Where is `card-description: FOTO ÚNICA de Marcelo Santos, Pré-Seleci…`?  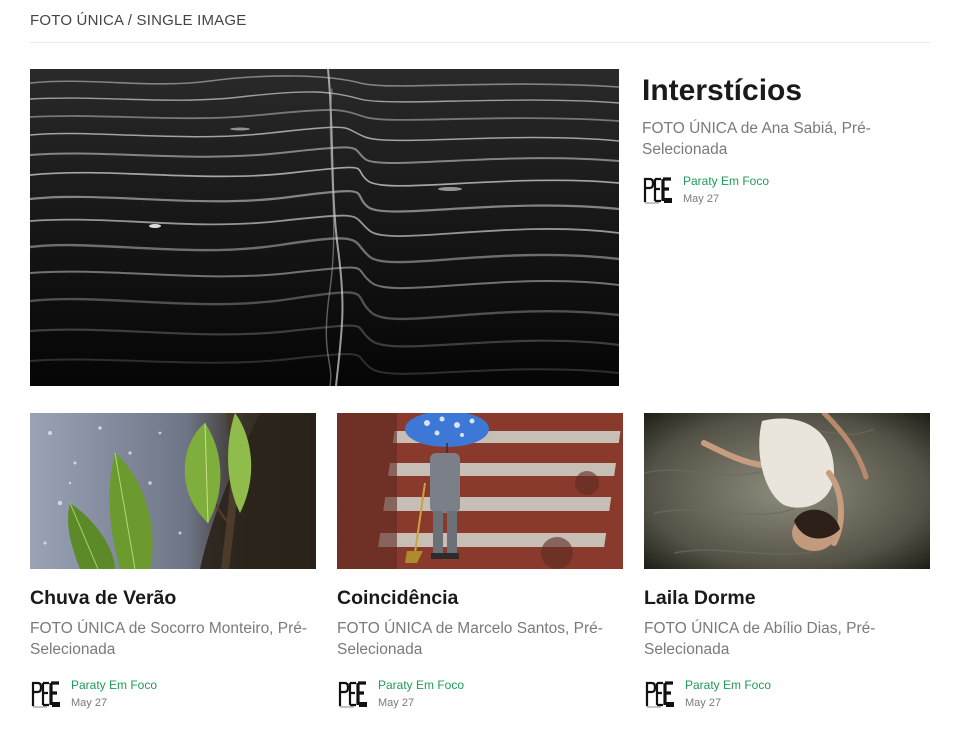
card-description: FOTO ÚNICA de Marcelo Santos, Pré-Seleci… is located at coordinates (480, 639).